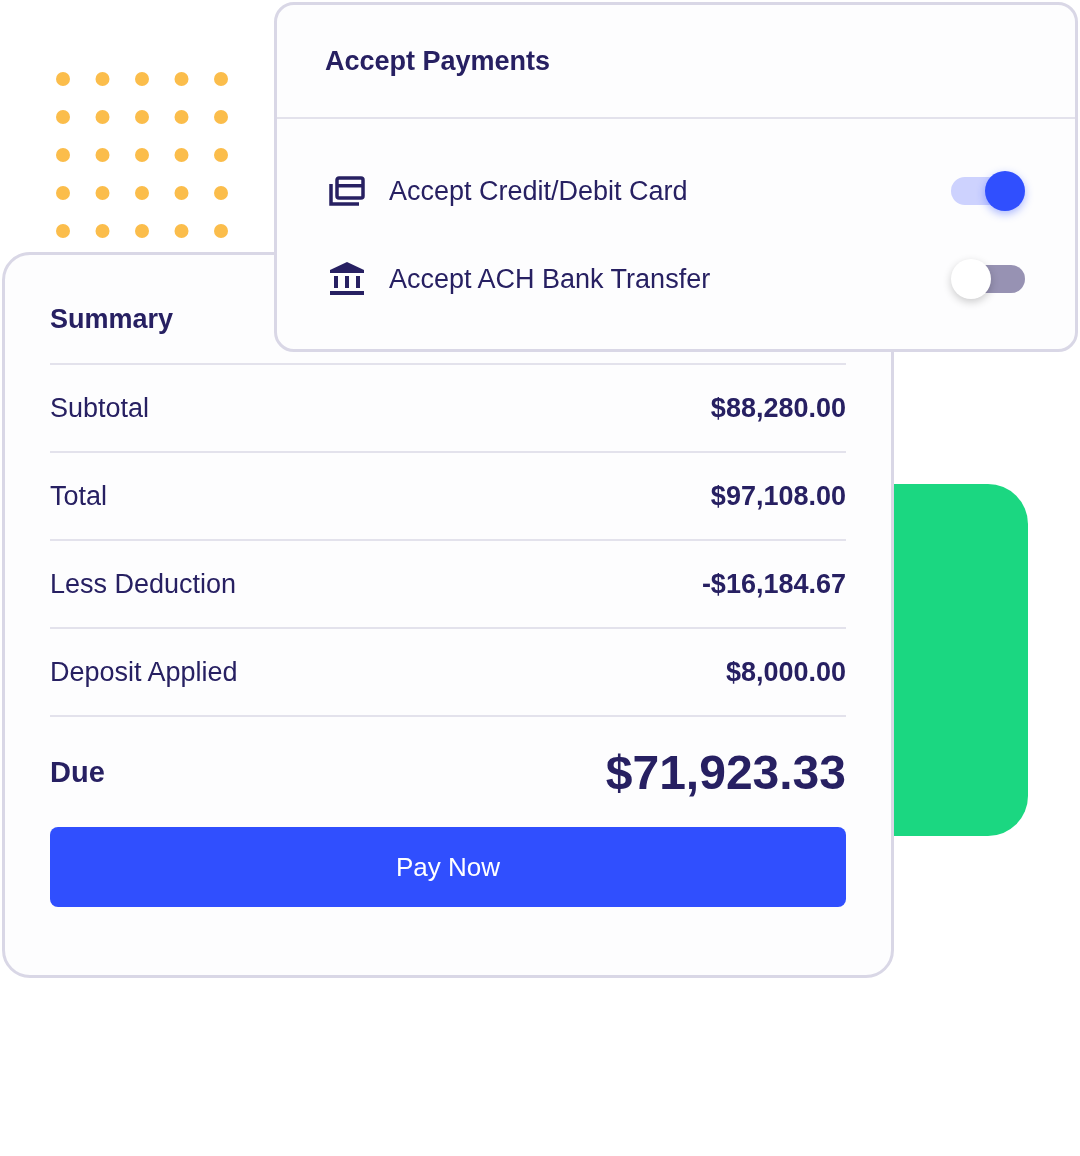 The height and width of the screenshot is (1156, 1080). I want to click on row-value: $88,280.00, so click(778, 408).